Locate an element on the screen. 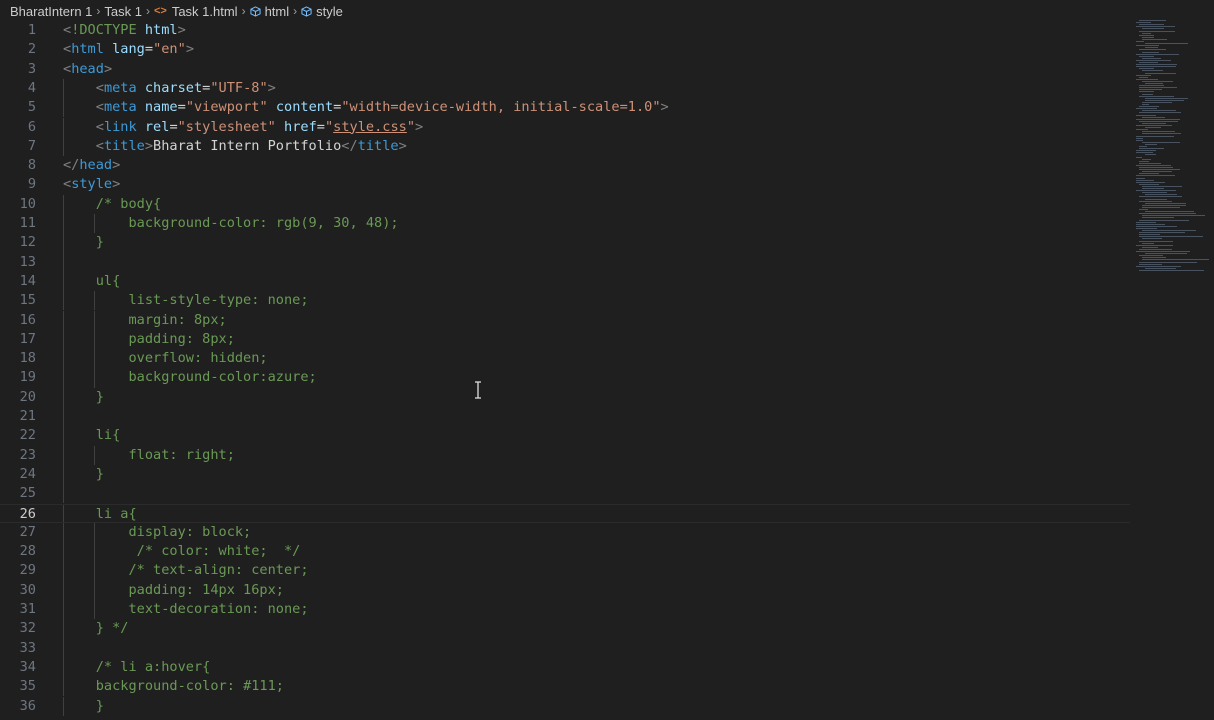 Image resolution: width=1214 pixels, height=720 pixels. code-line: 31 text-decoration: none; is located at coordinates (565, 610).